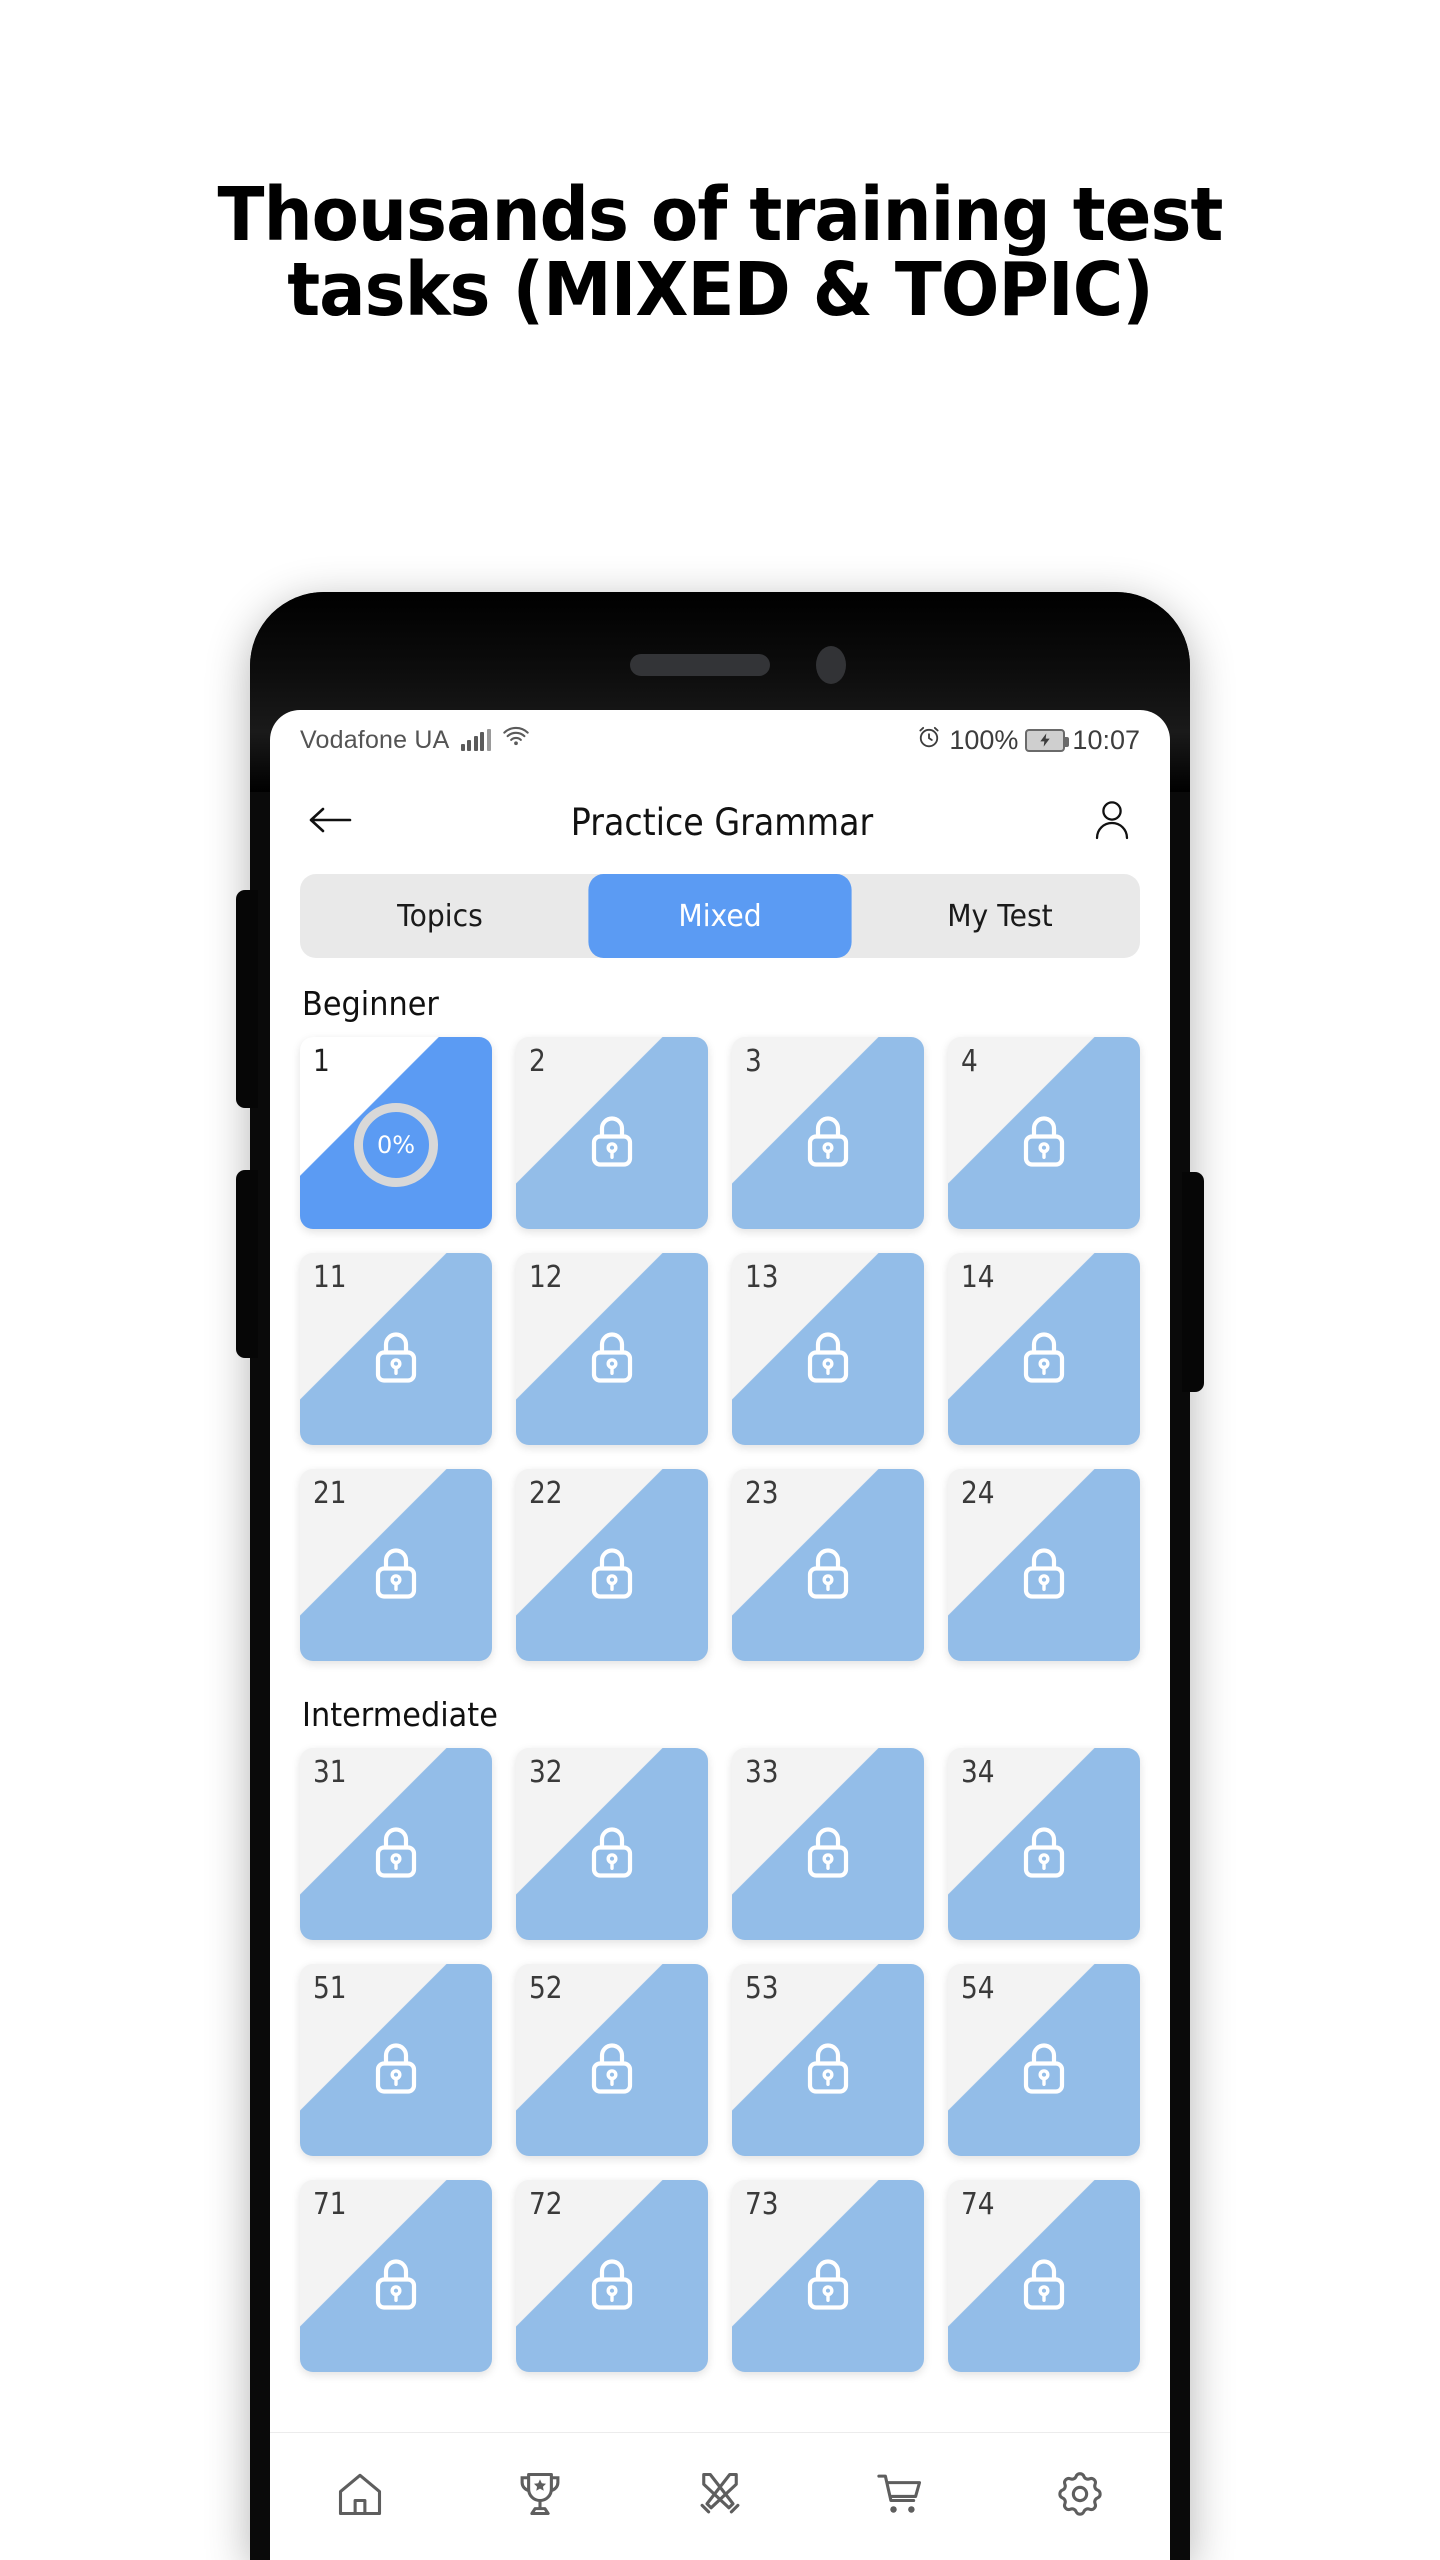 The height and width of the screenshot is (2560, 1440). I want to click on crossed-swords-icon, so click(720, 2496).